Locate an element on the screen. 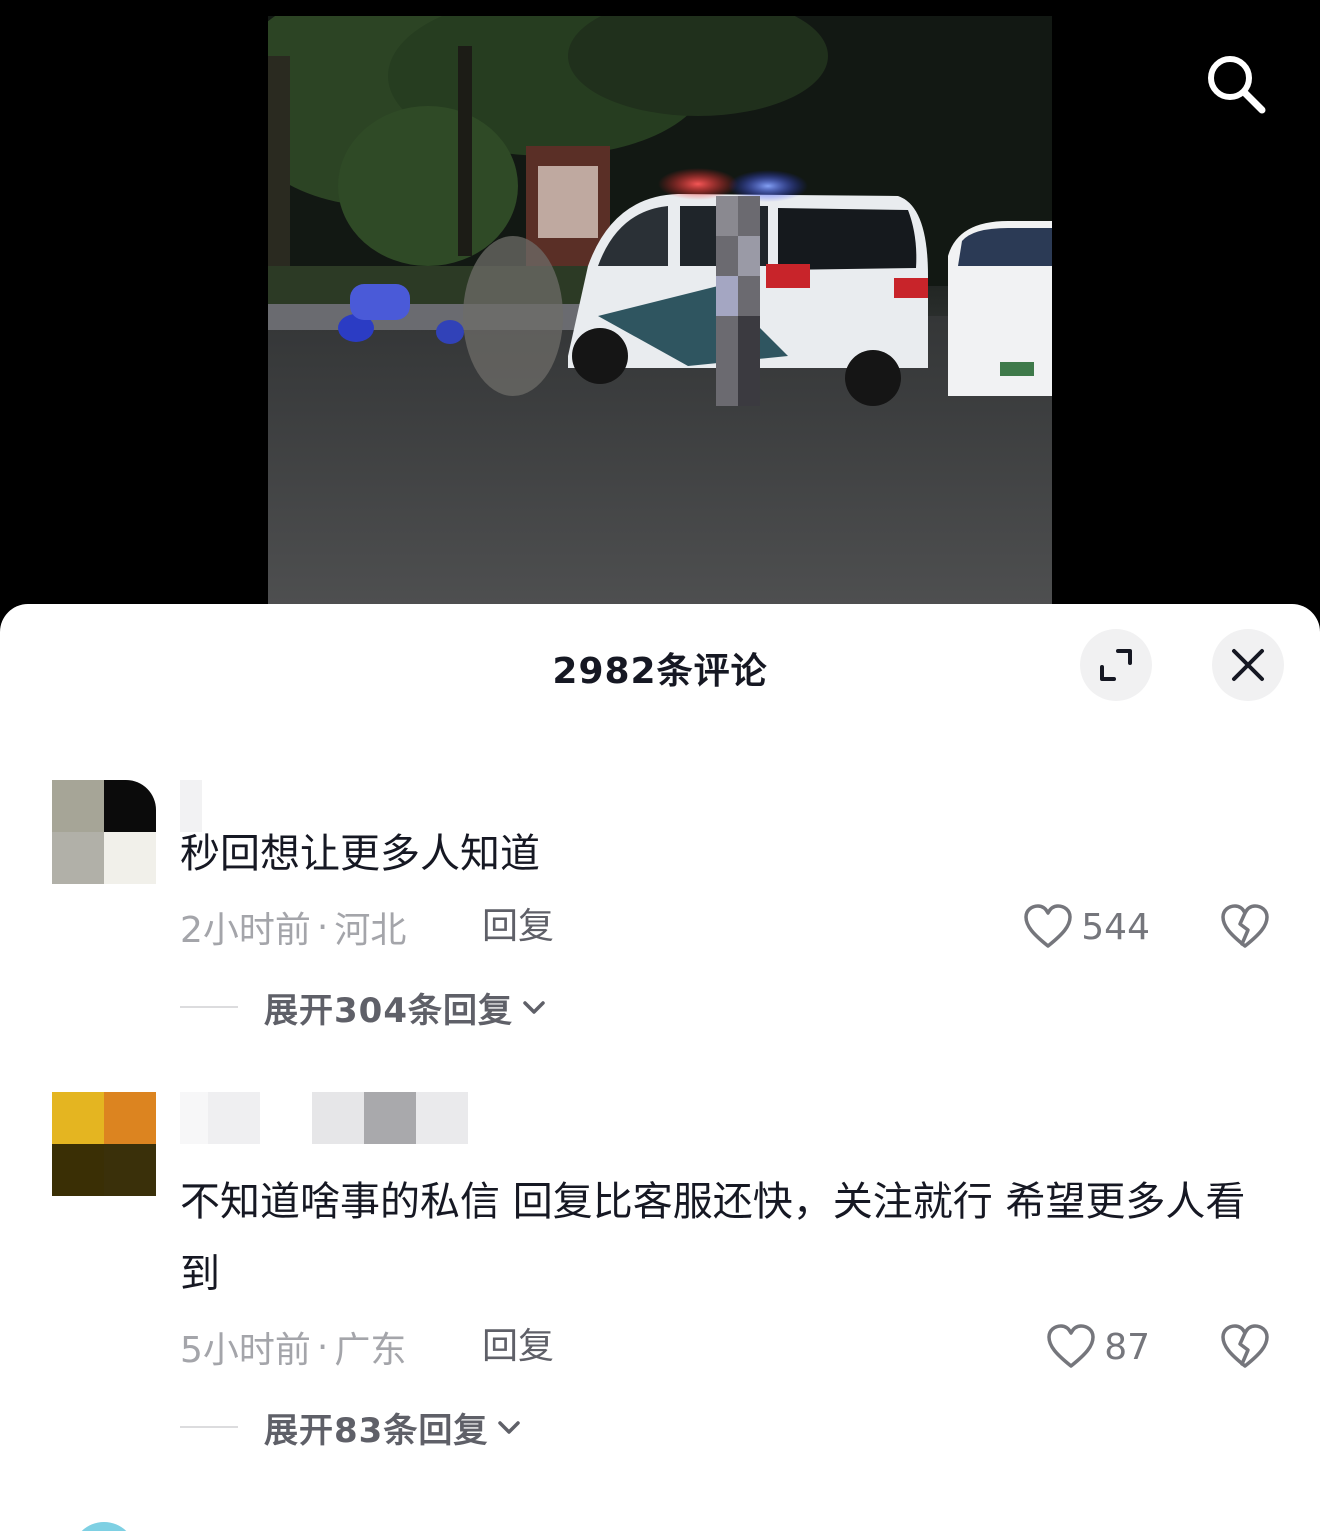 This screenshot has width=1320, height=1531. comment-location: 河北 is located at coordinates (370, 930).